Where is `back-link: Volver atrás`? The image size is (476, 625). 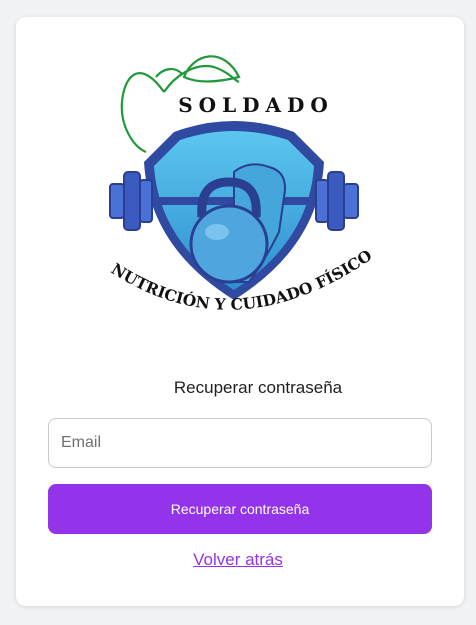
back-link: Volver atrás is located at coordinates (238, 560).